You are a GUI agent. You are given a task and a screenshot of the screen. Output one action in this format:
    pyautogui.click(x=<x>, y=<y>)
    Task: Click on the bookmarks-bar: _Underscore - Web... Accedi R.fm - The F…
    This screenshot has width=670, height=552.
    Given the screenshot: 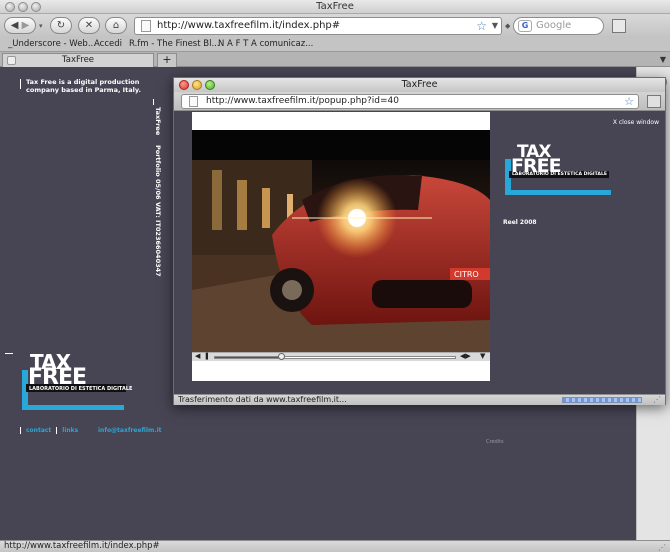 What is the action you would take?
    pyautogui.click(x=335, y=45)
    